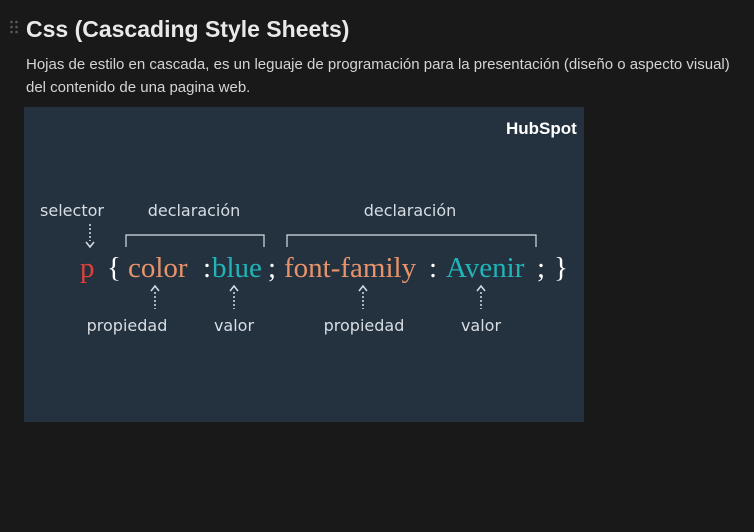 This screenshot has width=754, height=532. What do you see at coordinates (234, 325) in the screenshot?
I see `label-value-1: valor` at bounding box center [234, 325].